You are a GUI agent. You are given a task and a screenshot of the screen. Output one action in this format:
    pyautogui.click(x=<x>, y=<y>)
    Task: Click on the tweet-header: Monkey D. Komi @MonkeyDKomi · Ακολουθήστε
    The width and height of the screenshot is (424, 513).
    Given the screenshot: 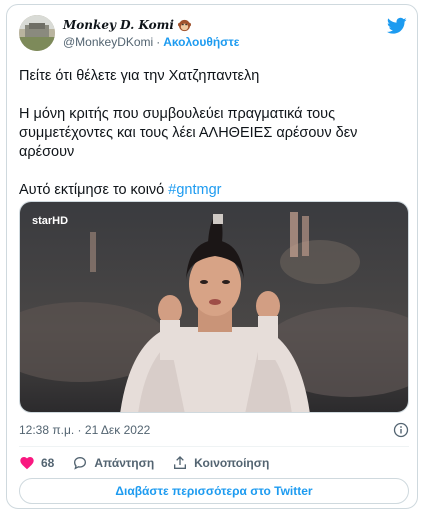 What is the action you would take?
    pyautogui.click(x=213, y=35)
    